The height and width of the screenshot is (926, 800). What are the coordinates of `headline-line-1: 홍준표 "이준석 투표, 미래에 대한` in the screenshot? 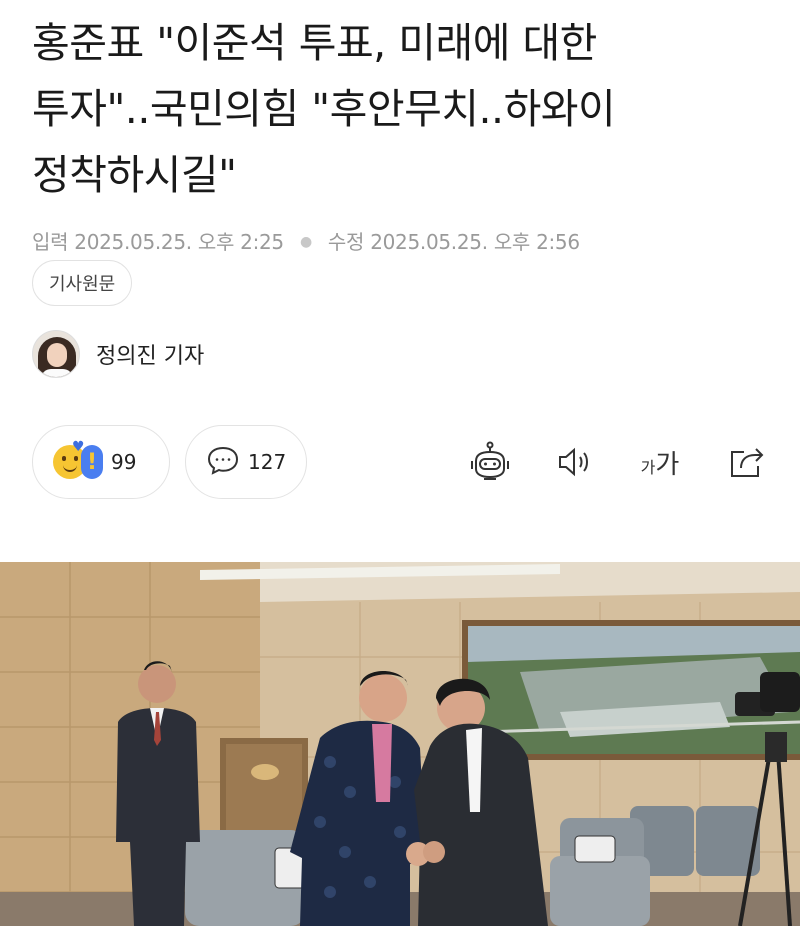 It's located at (314, 43).